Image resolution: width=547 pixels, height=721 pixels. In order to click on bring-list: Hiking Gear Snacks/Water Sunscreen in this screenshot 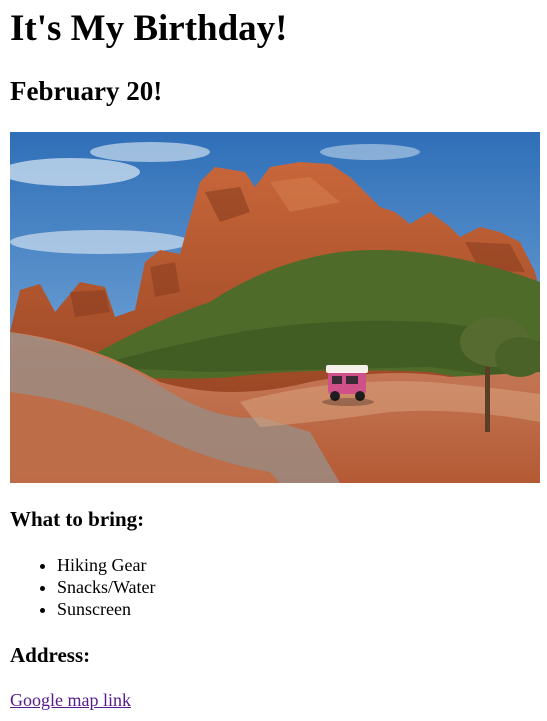, I will do `click(83, 587)`.